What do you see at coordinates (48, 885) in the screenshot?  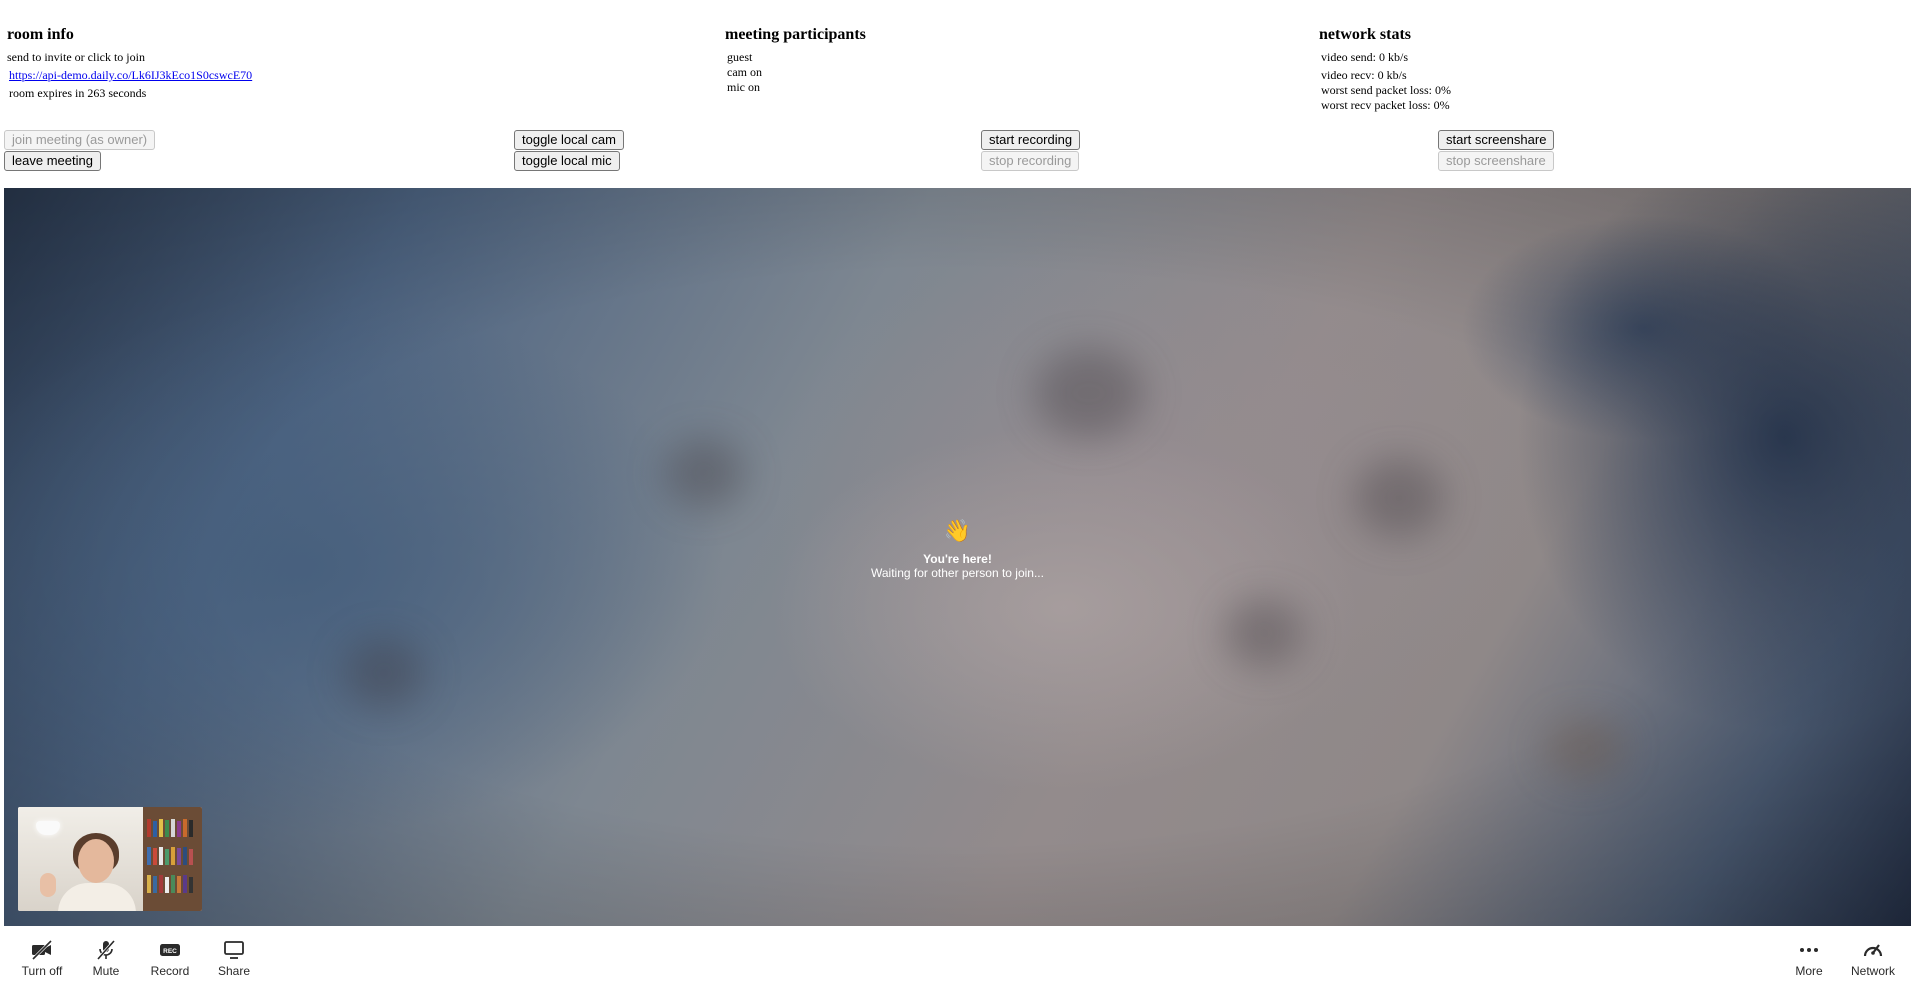 I see `person-hand` at bounding box center [48, 885].